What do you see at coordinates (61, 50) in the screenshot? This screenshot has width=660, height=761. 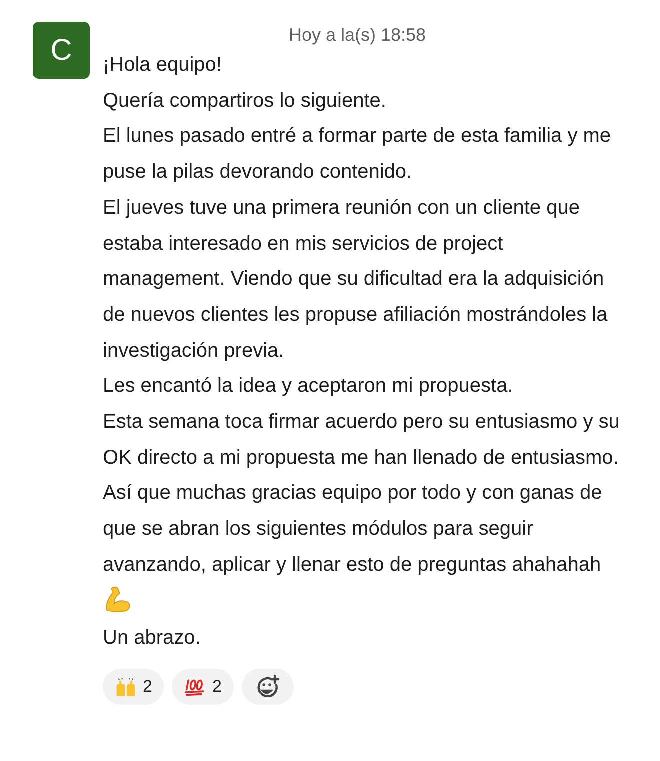 I see `avatar: C` at bounding box center [61, 50].